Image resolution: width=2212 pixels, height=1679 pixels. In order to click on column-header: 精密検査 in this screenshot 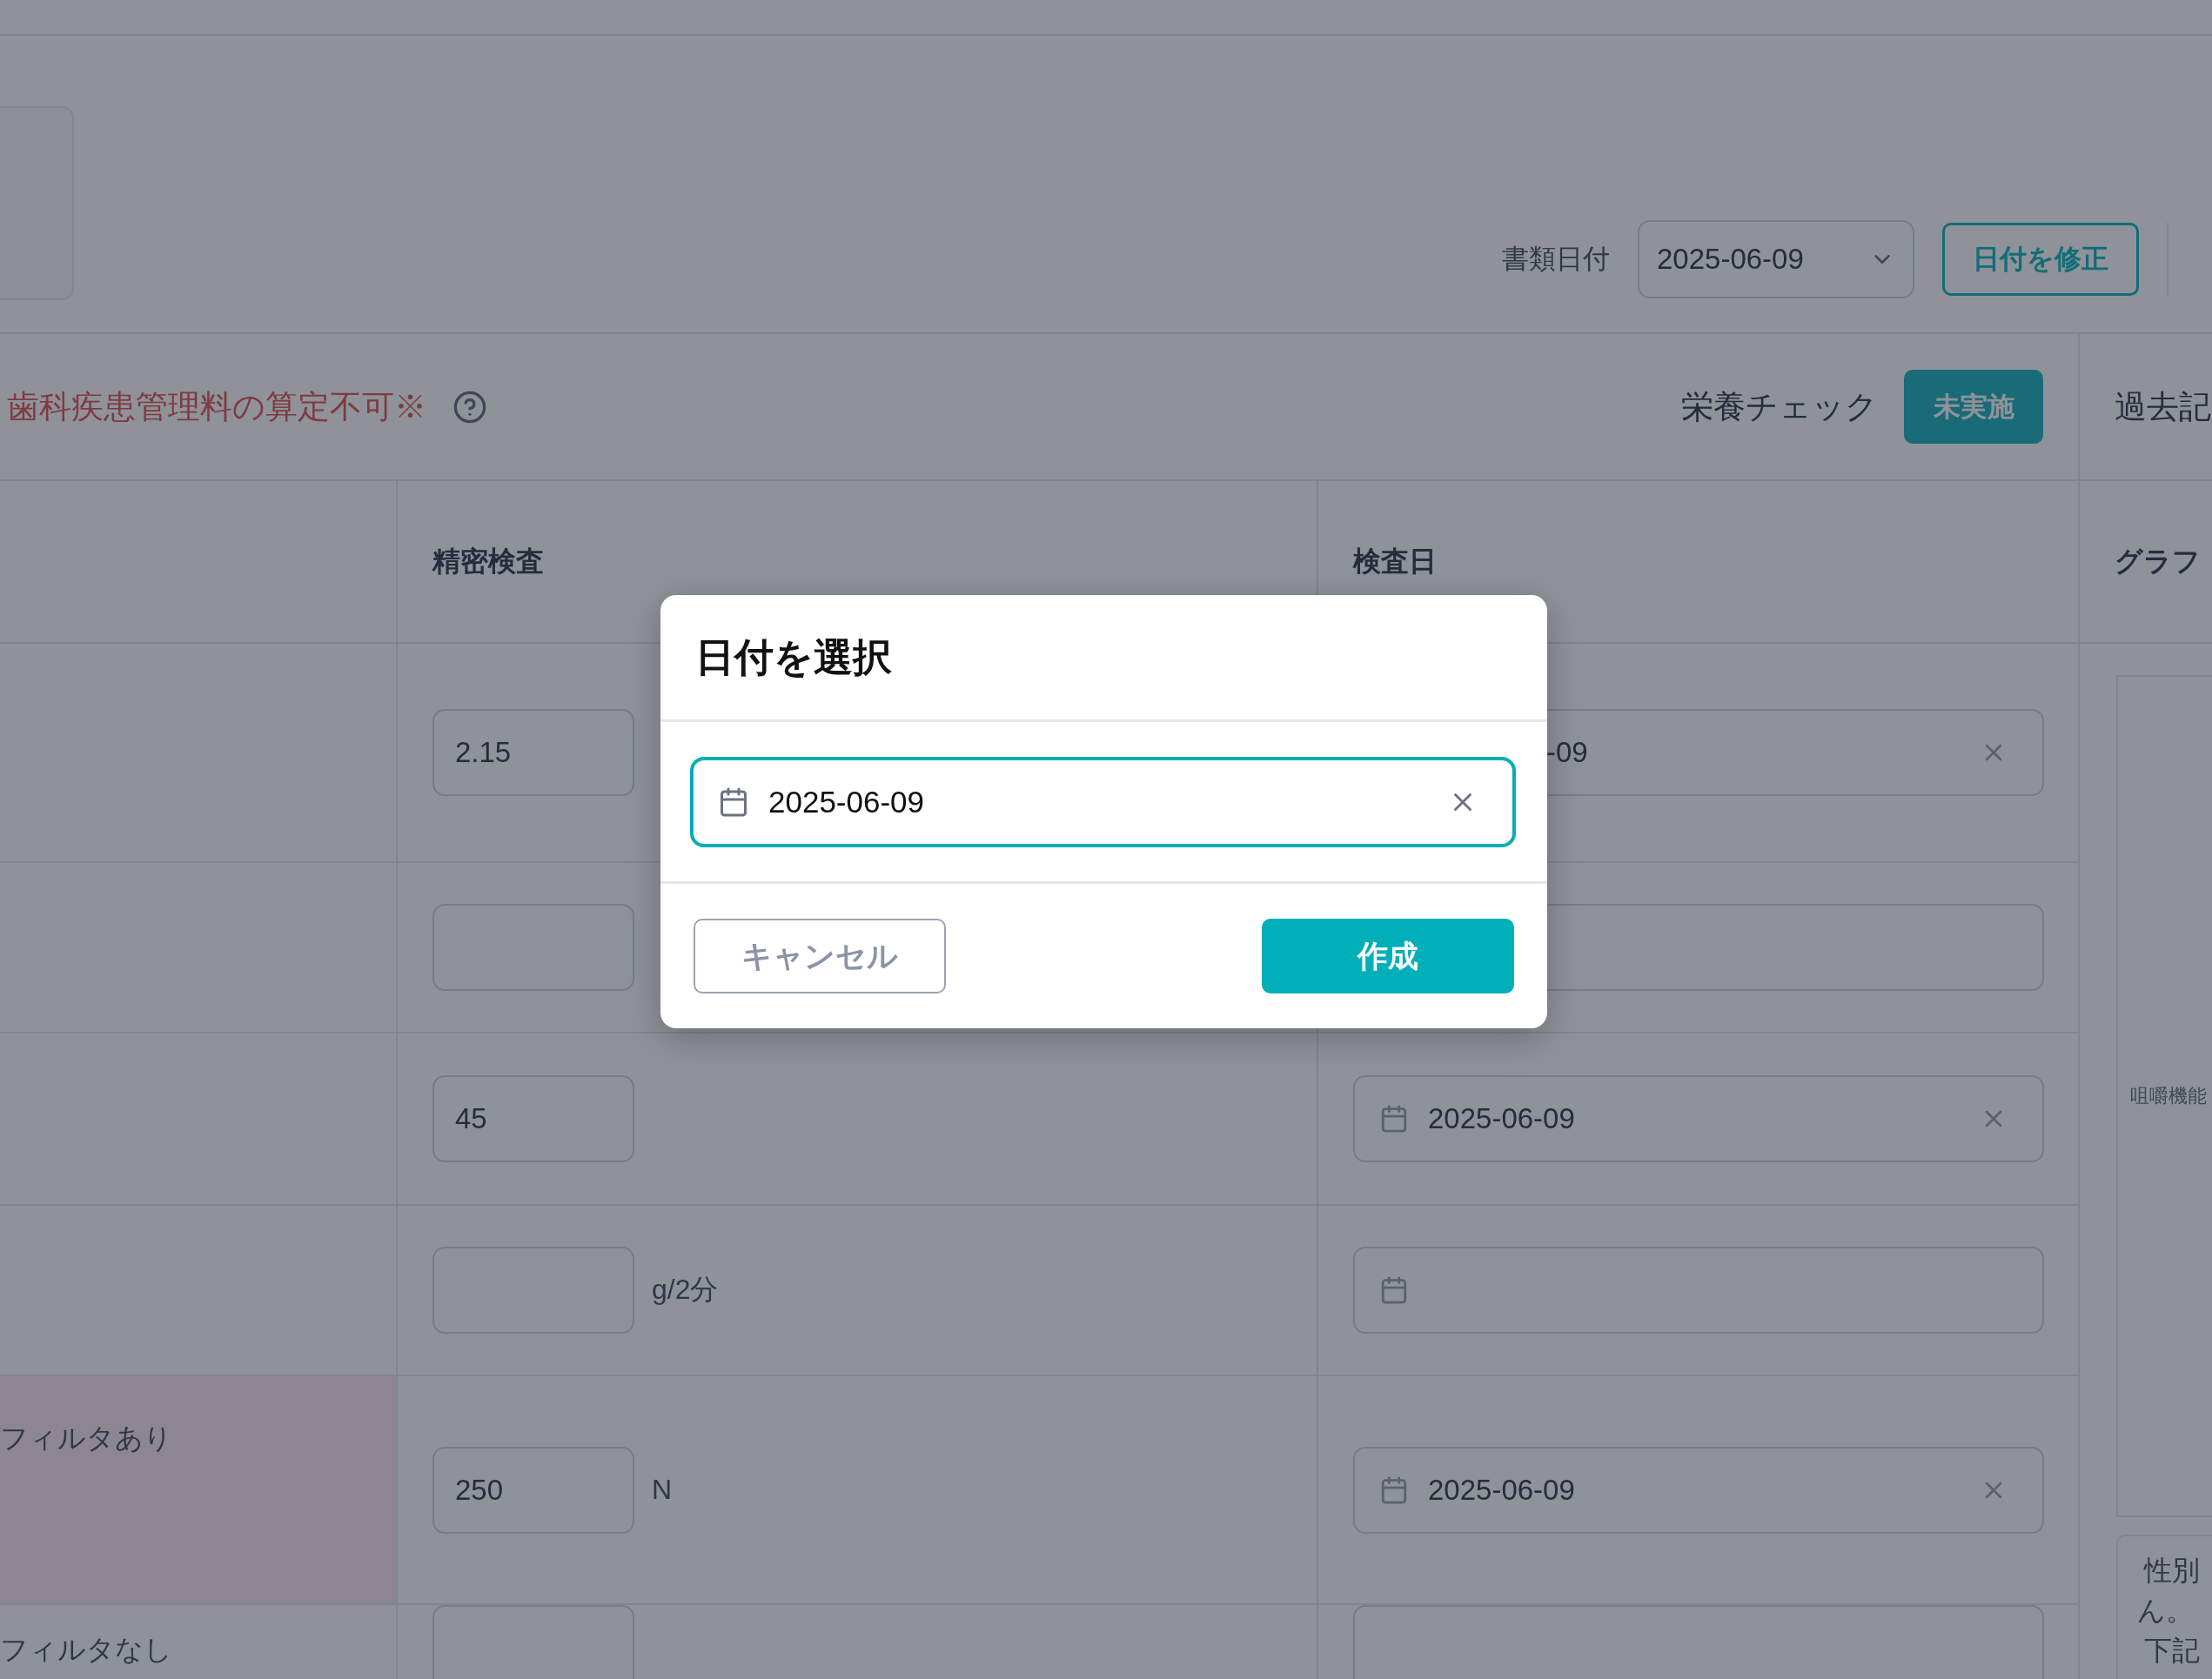, I will do `click(488, 561)`.